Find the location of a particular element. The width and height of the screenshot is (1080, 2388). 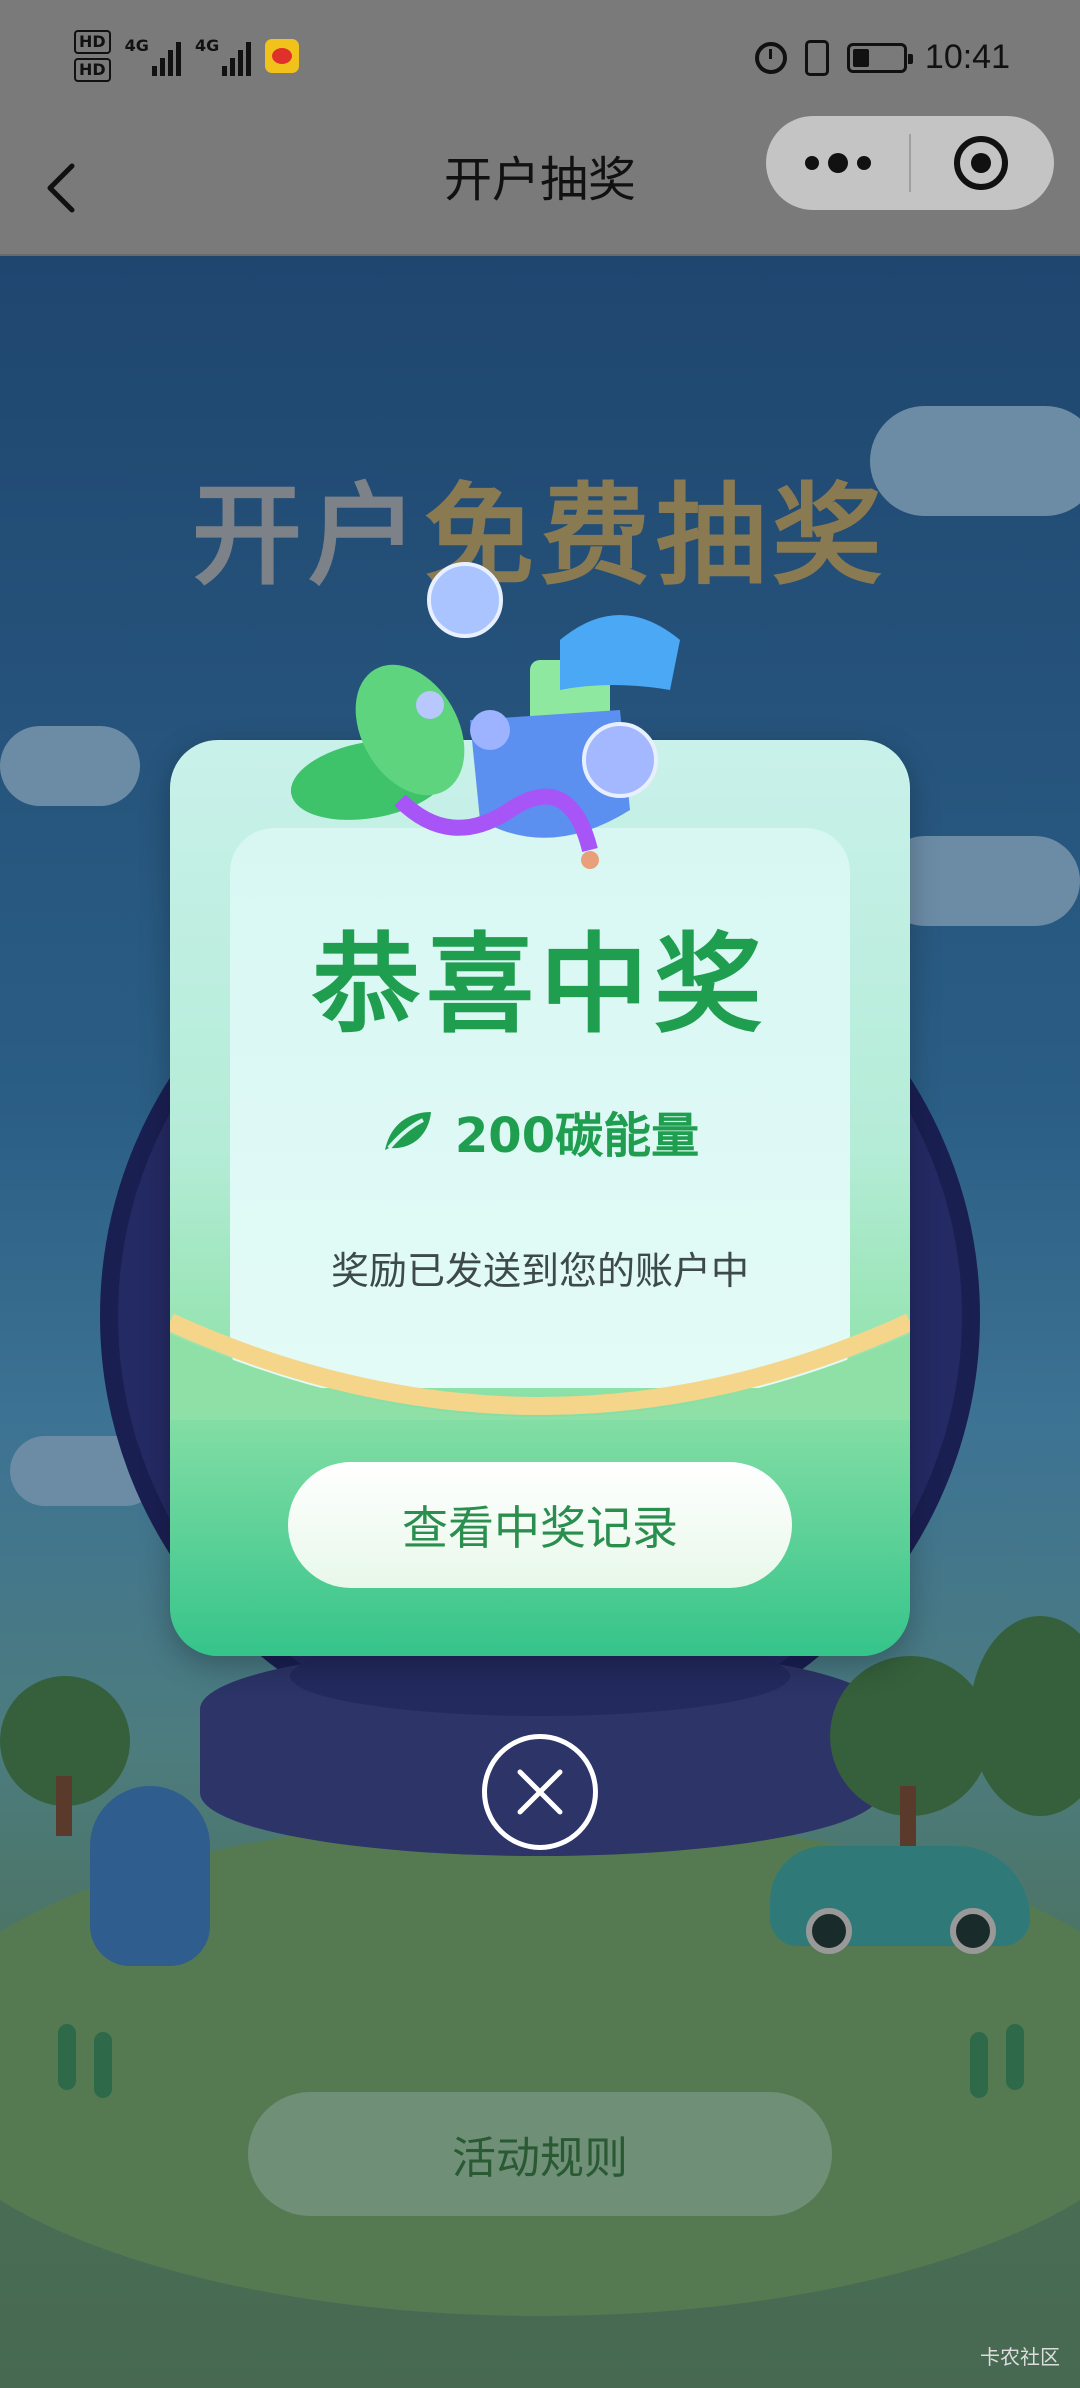

battery-icon is located at coordinates (879, 57).